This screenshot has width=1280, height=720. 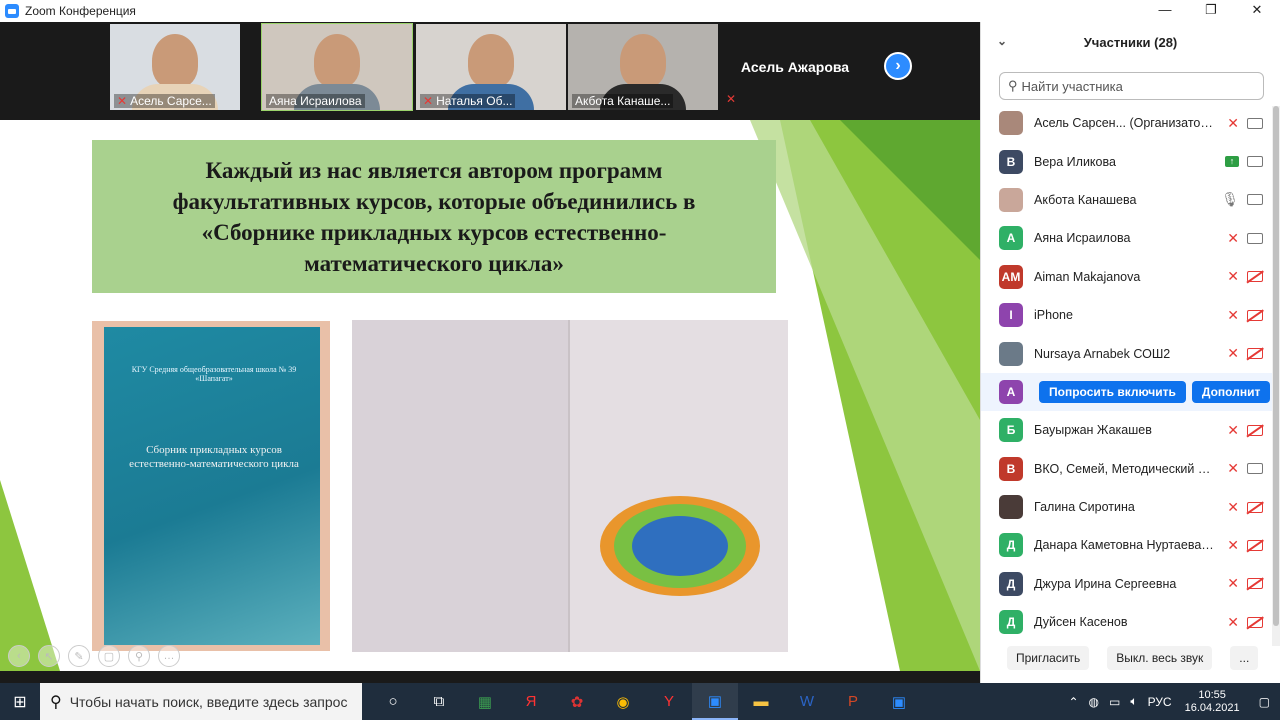 I want to click on language-indicator: РУС, so click(x=1160, y=702).